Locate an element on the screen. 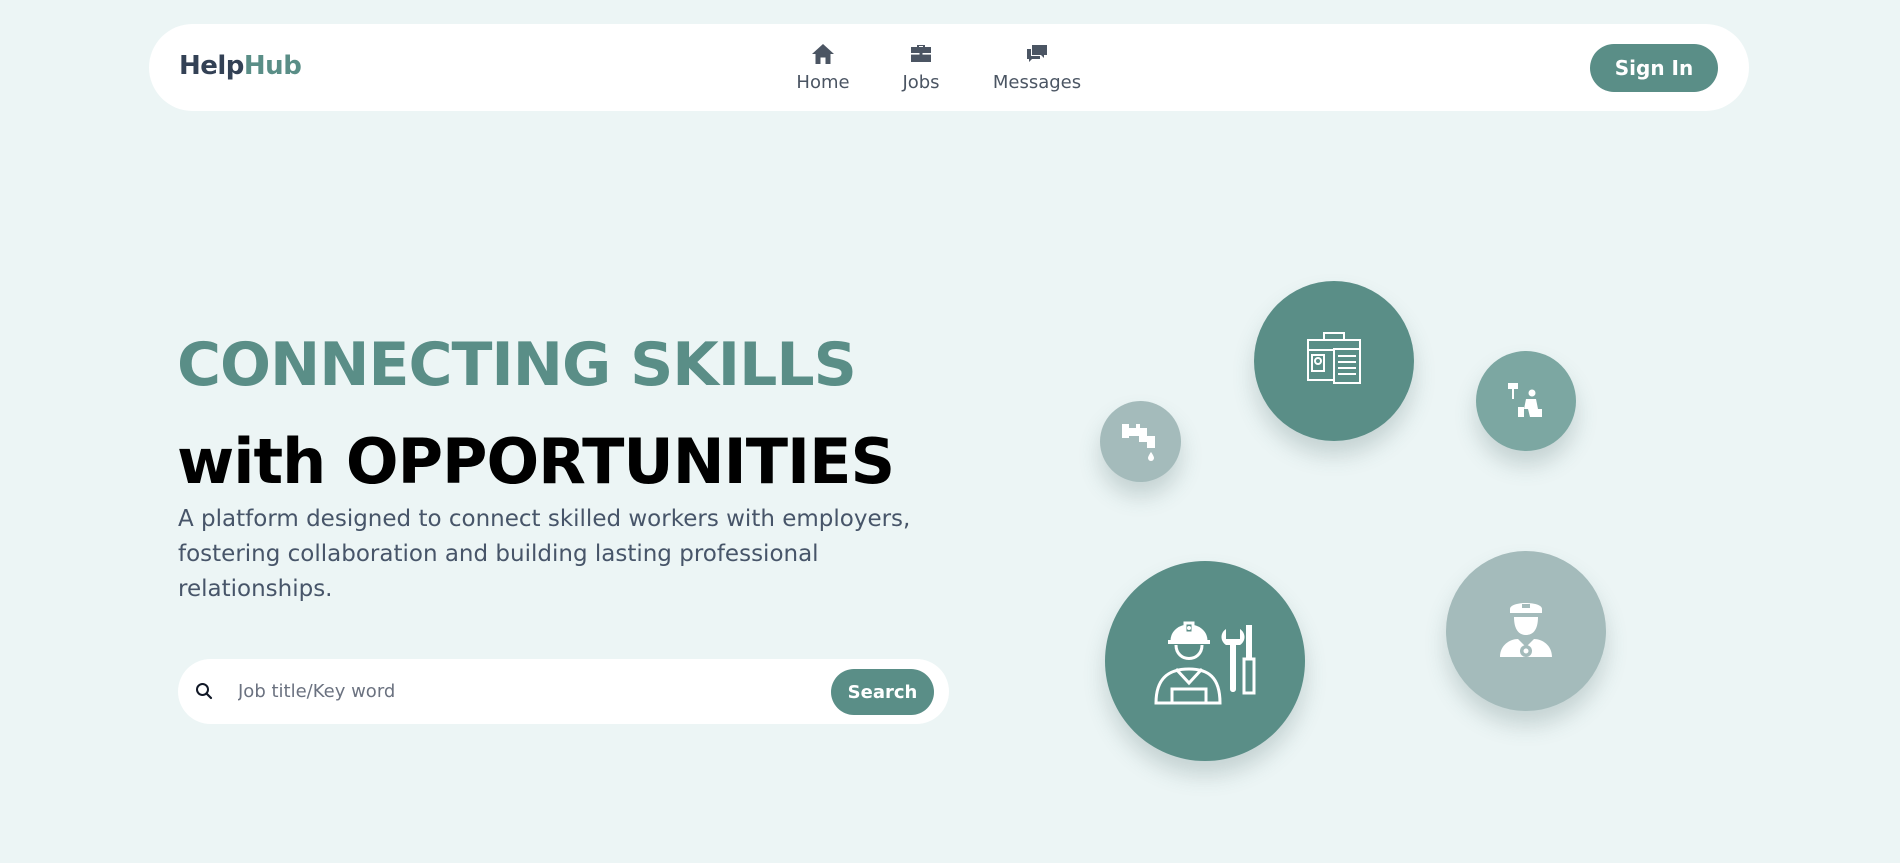  search-icon is located at coordinates (204, 693).